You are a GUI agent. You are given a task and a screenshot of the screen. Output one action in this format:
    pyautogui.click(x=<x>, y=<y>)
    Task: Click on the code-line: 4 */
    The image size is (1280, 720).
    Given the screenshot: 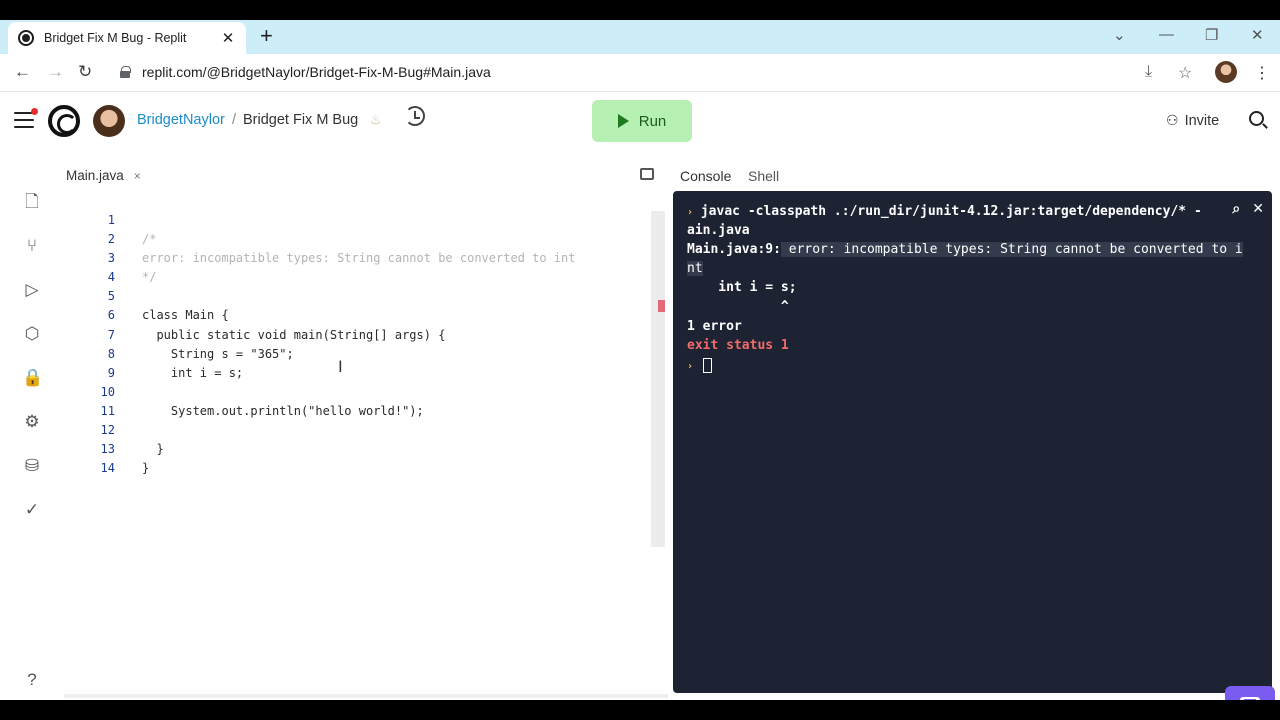 What is the action you would take?
    pyautogui.click(x=132, y=277)
    